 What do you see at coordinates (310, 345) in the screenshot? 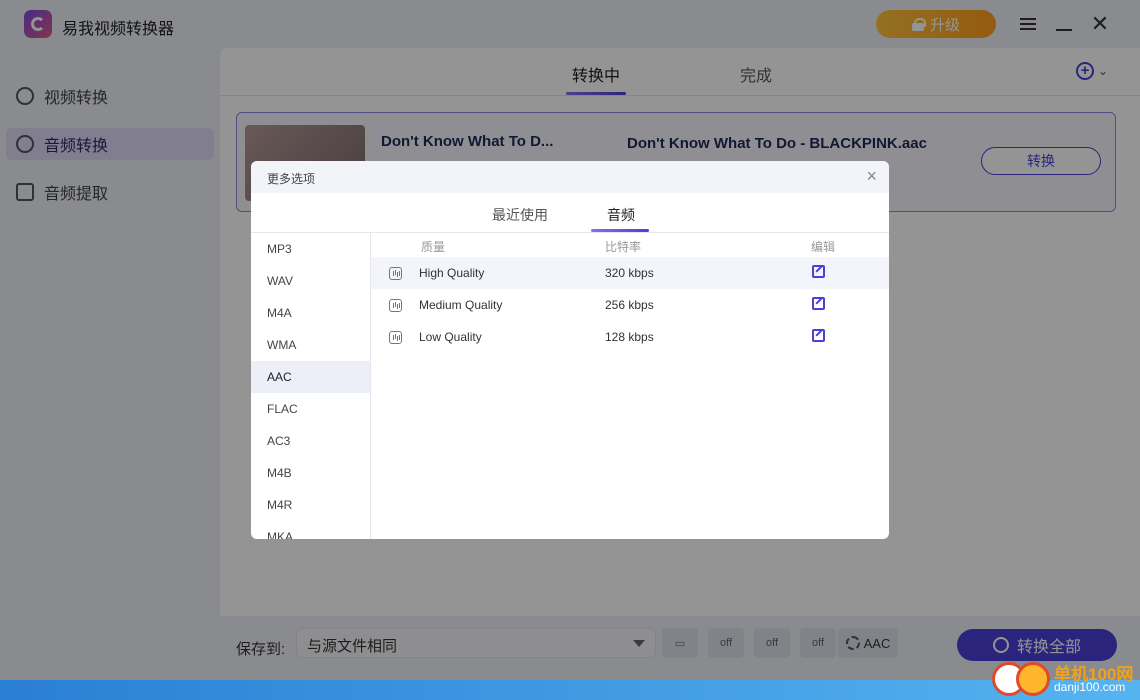
I see `format-item: WMA` at bounding box center [310, 345].